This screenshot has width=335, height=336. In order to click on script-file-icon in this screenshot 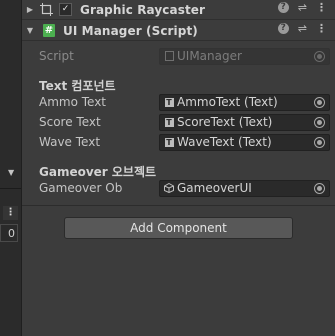, I will do `click(169, 56)`.